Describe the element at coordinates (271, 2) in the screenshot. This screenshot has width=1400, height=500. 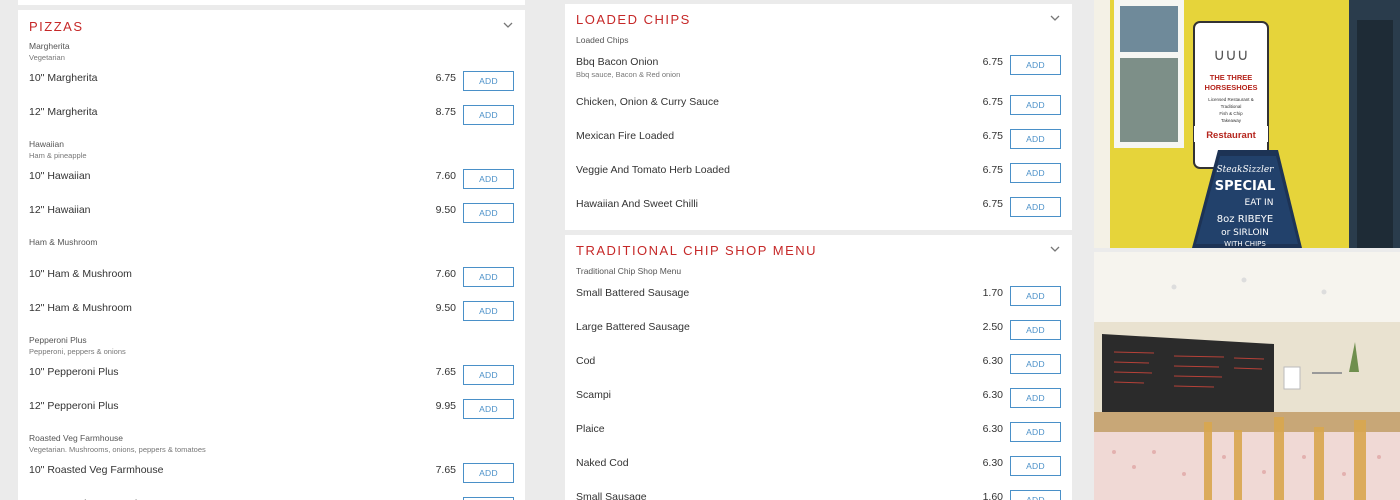
I see `pizzas-top-strip` at that location.